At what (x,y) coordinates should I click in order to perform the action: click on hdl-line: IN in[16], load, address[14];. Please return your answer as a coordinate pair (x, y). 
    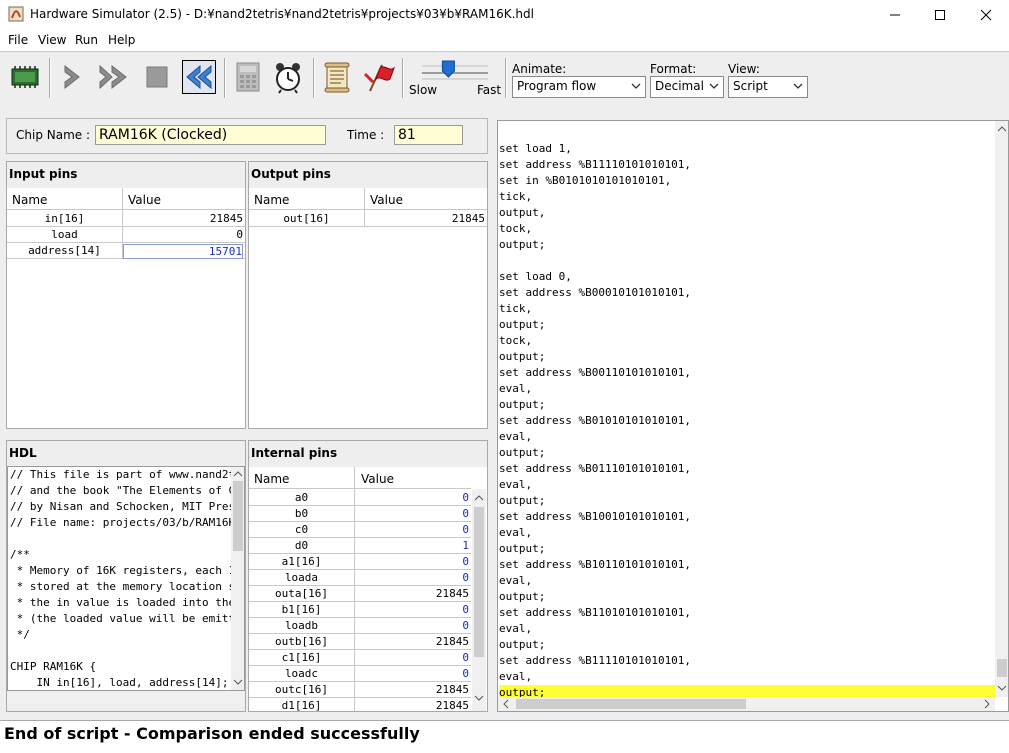
    Looking at the image, I should click on (119, 682).